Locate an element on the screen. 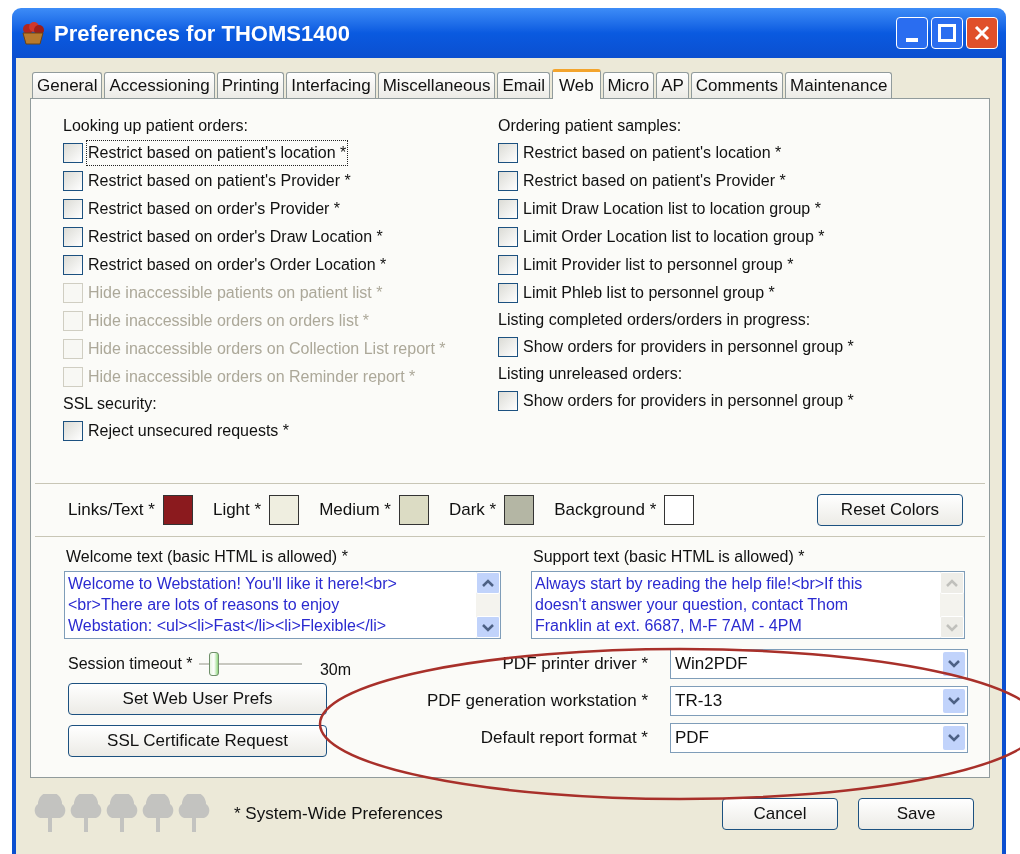  tab: Email is located at coordinates (523, 85).